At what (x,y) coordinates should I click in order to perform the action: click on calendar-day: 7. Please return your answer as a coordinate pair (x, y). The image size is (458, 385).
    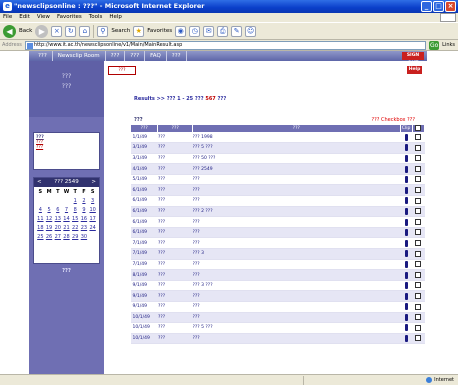
    Looking at the image, I should click on (66, 210).